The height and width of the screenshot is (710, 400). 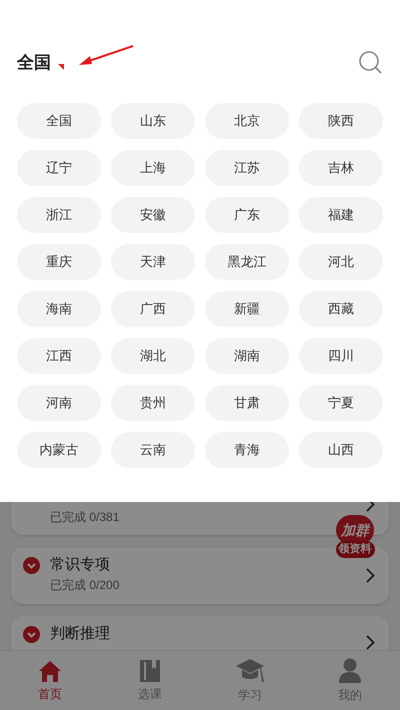 I want to click on province-chip: 江苏, so click(x=247, y=168).